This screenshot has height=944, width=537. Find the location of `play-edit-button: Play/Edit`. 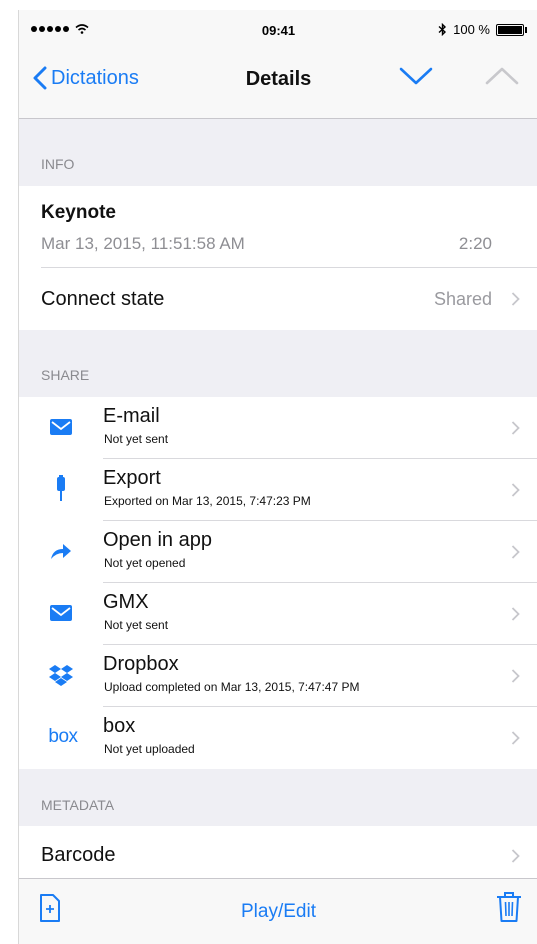

play-edit-button: Play/Edit is located at coordinates (278, 912).